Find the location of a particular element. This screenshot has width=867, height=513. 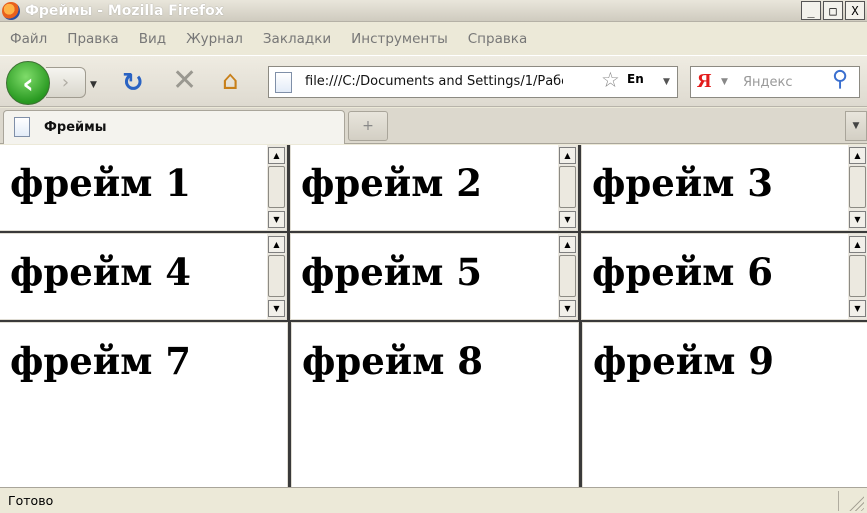

menu-file: Файл is located at coordinates (28, 39).